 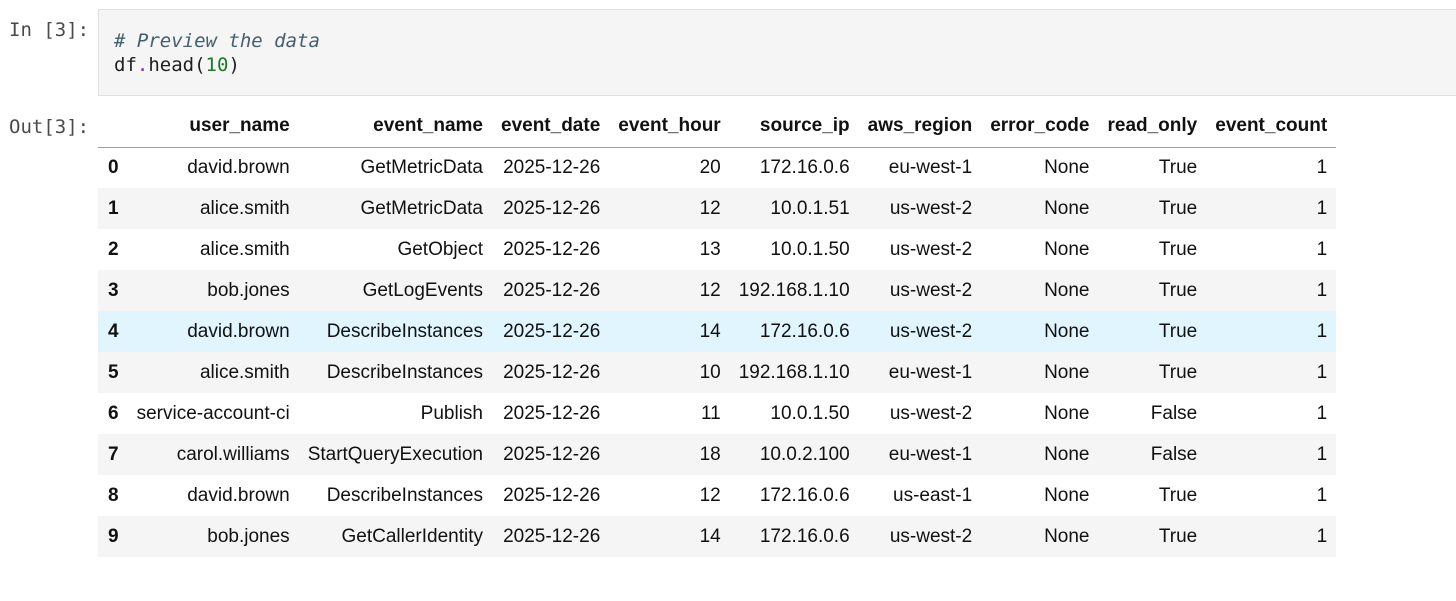 What do you see at coordinates (233, 454) in the screenshot?
I see `cell-user-name: carol.williams` at bounding box center [233, 454].